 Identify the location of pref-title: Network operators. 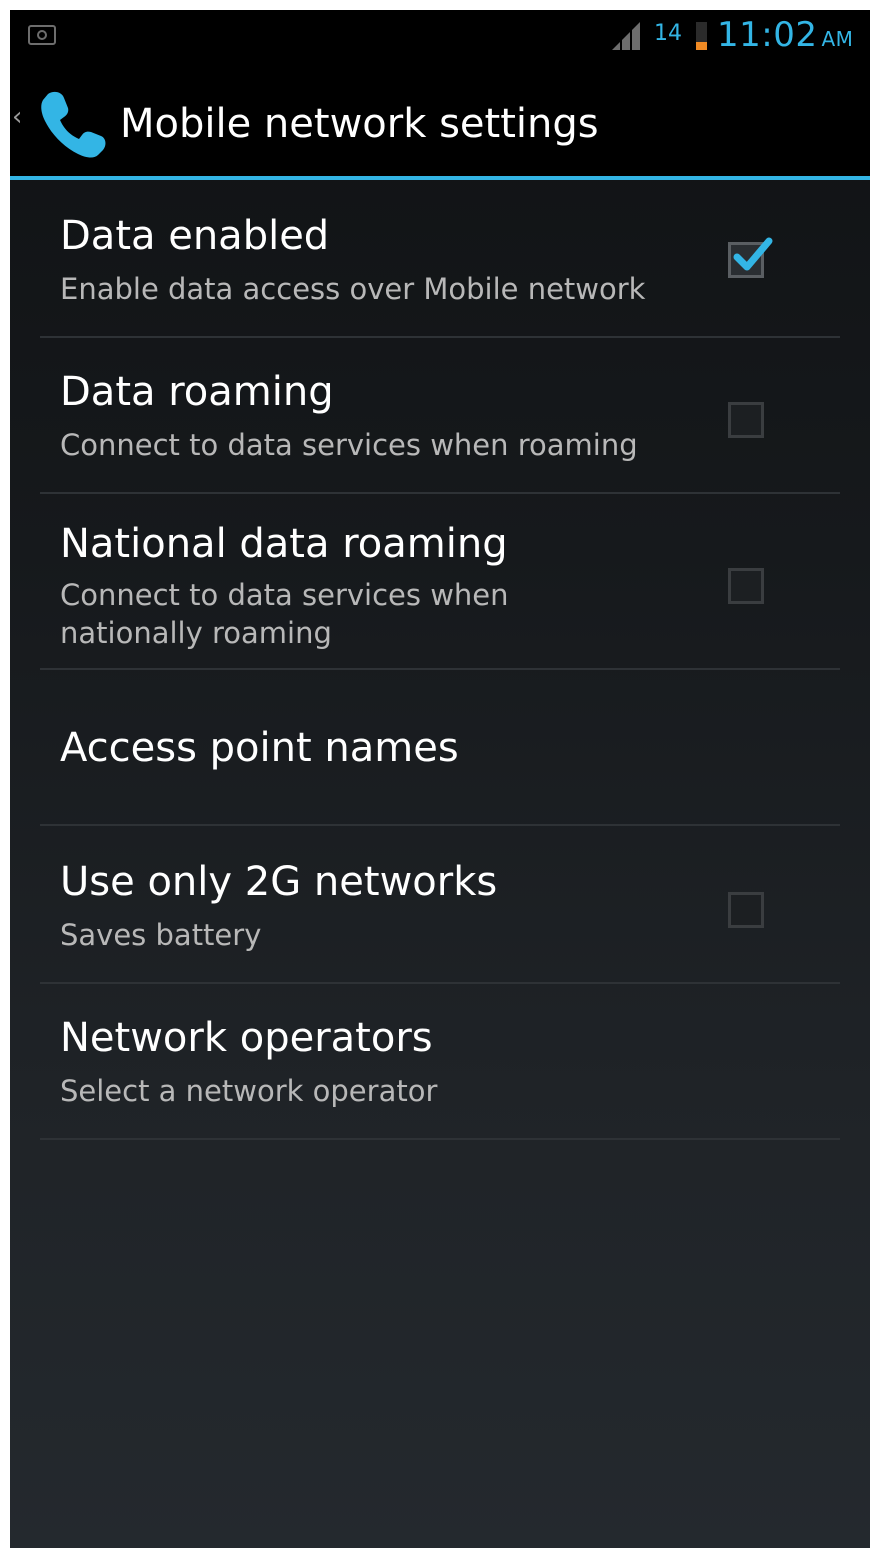
(246, 1038).